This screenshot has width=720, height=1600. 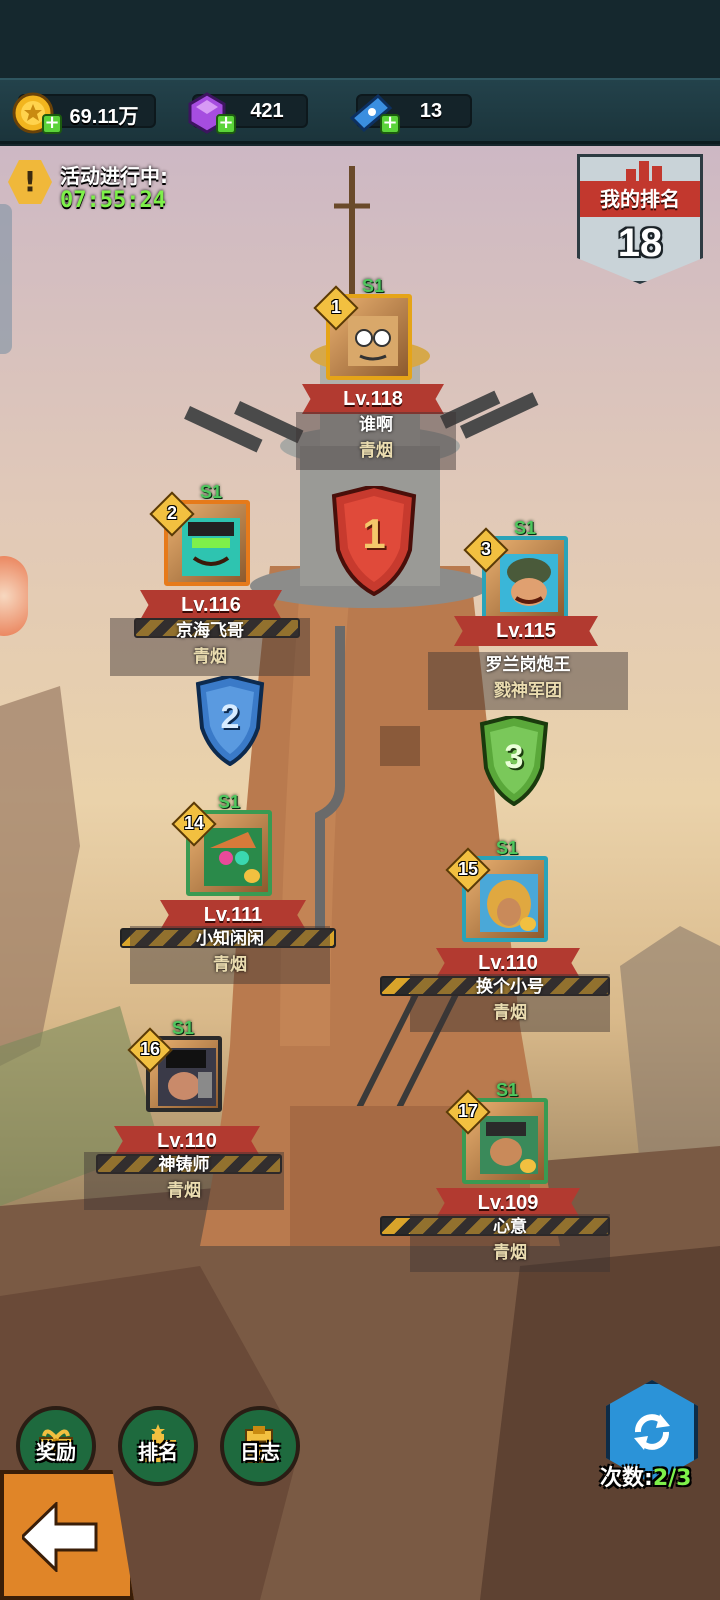 I want to click on podium-number-3: 3, so click(x=514, y=757).